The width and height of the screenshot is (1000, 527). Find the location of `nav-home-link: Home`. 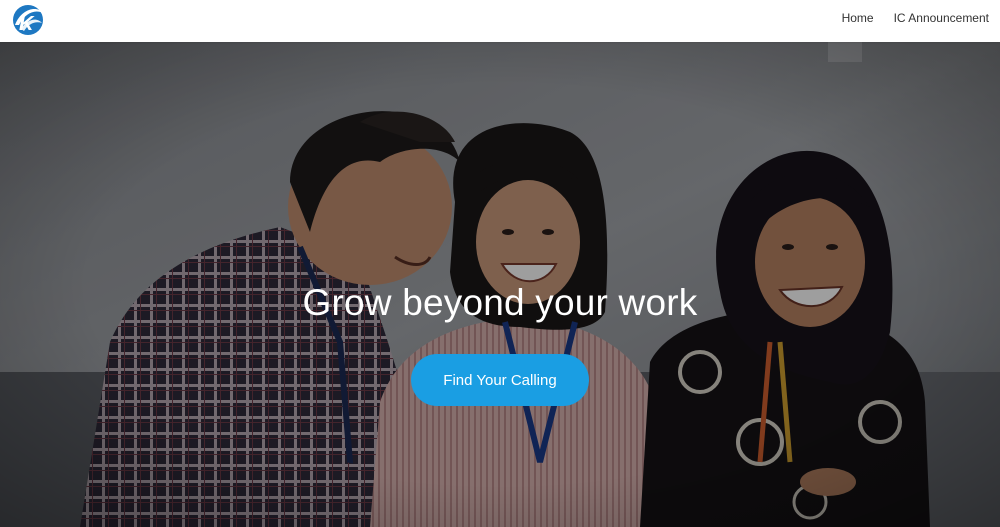

nav-home-link: Home is located at coordinates (858, 18).